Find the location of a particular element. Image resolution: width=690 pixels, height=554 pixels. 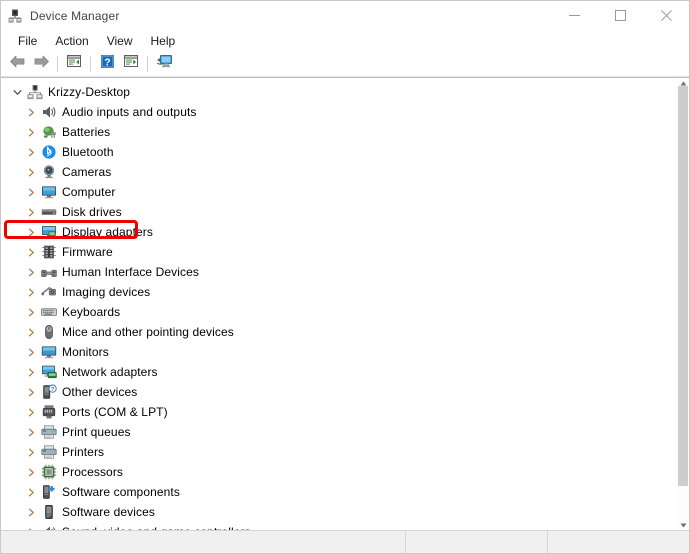

menu-view: View is located at coordinates (120, 41).